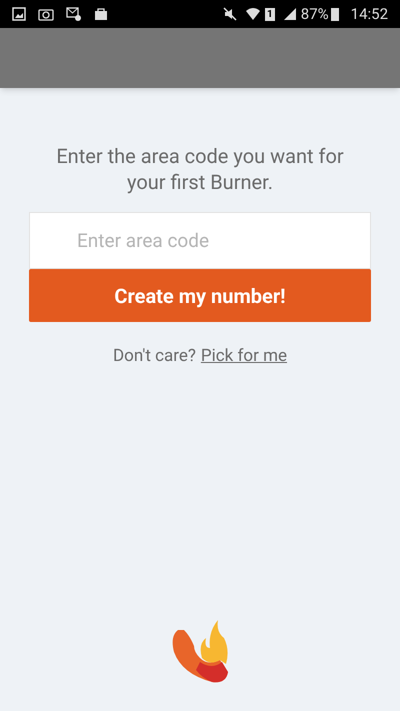 The height and width of the screenshot is (711, 400). What do you see at coordinates (289, 14) in the screenshot?
I see `signal-icon` at bounding box center [289, 14].